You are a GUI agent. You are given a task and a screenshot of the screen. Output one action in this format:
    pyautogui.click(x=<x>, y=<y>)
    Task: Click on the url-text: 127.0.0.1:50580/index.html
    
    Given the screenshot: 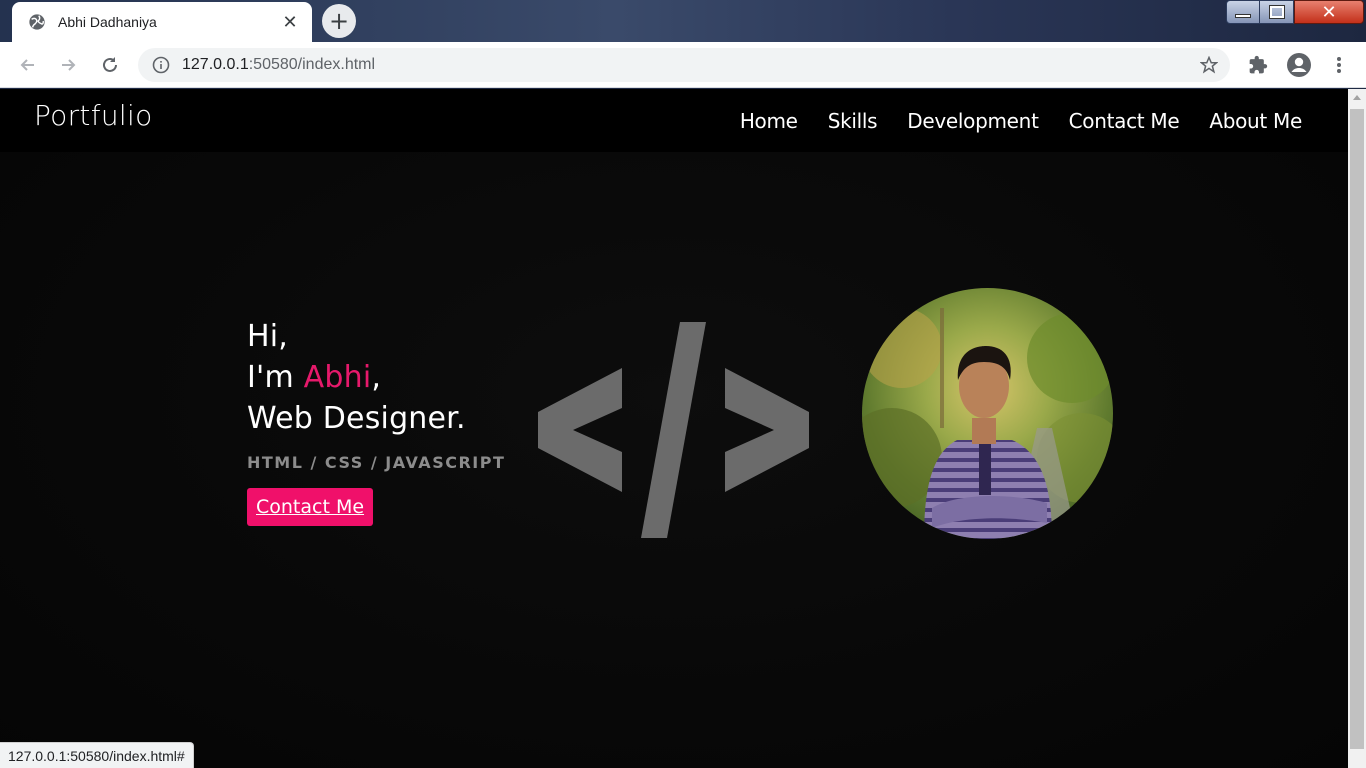 What is the action you would take?
    pyautogui.click(x=279, y=64)
    